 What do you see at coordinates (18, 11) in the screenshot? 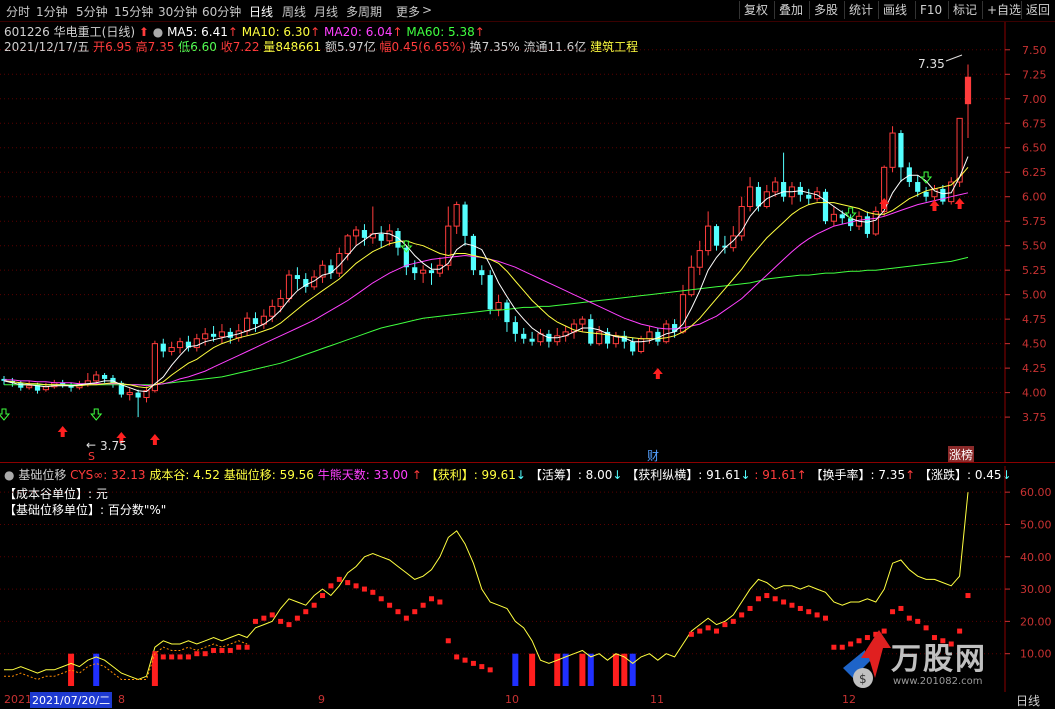
I see `tab-fenshi: 分时` at bounding box center [18, 11].